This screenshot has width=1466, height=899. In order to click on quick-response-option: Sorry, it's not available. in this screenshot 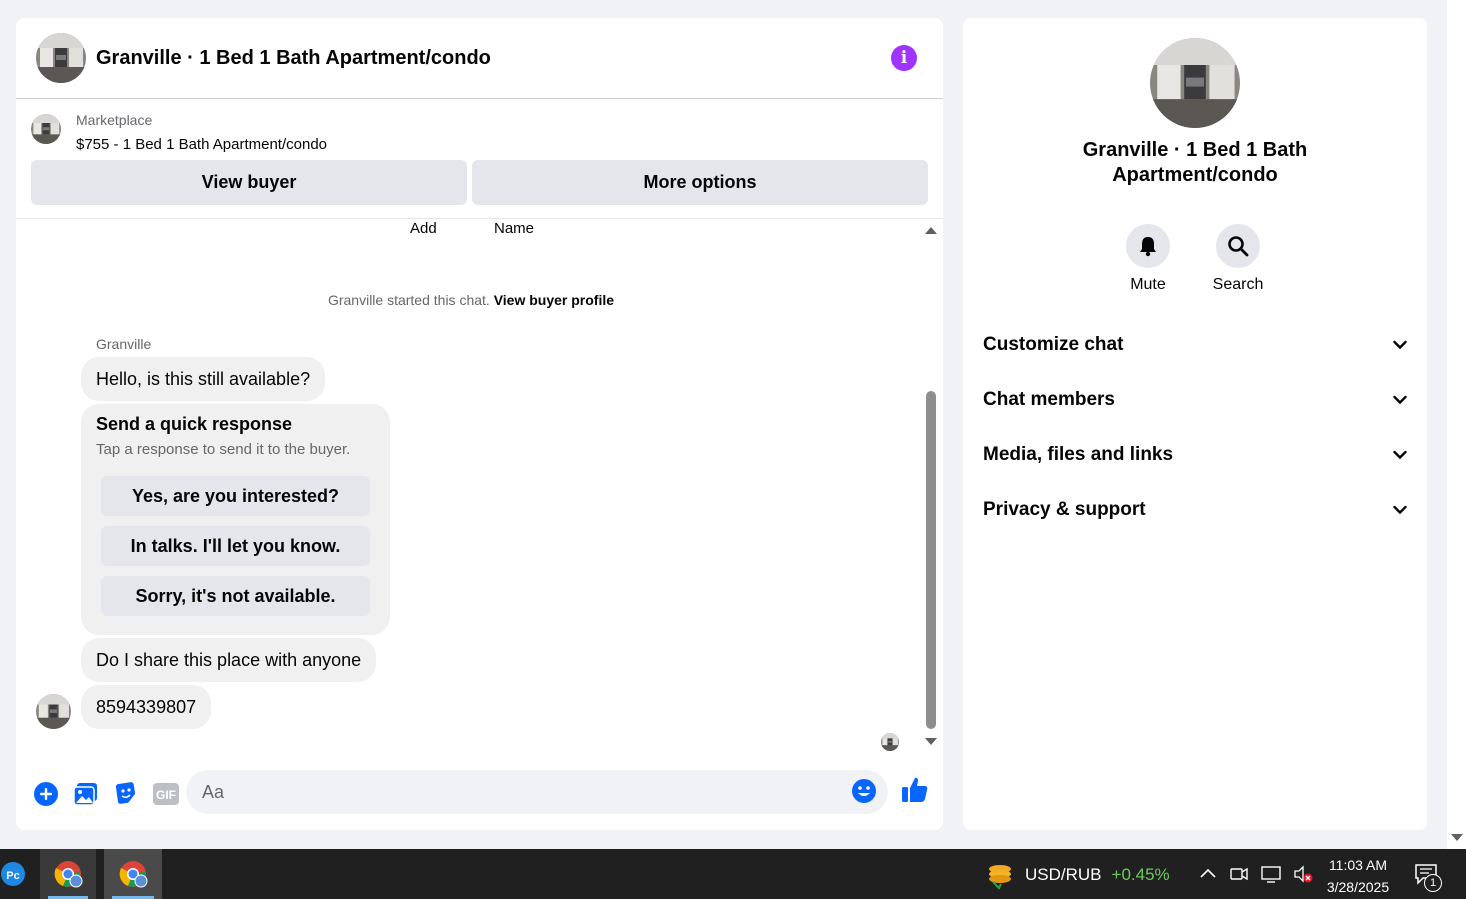, I will do `click(235, 596)`.